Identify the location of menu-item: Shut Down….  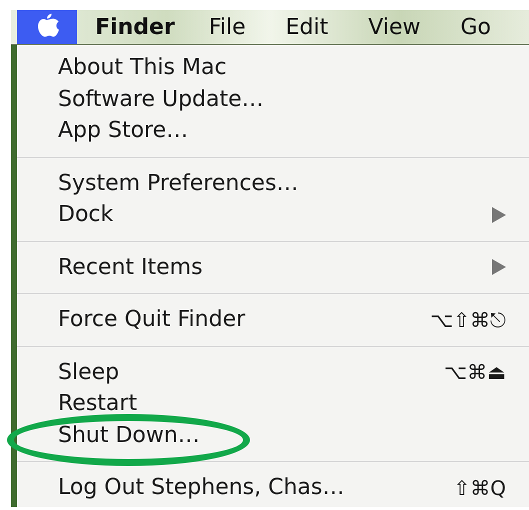
(273, 435).